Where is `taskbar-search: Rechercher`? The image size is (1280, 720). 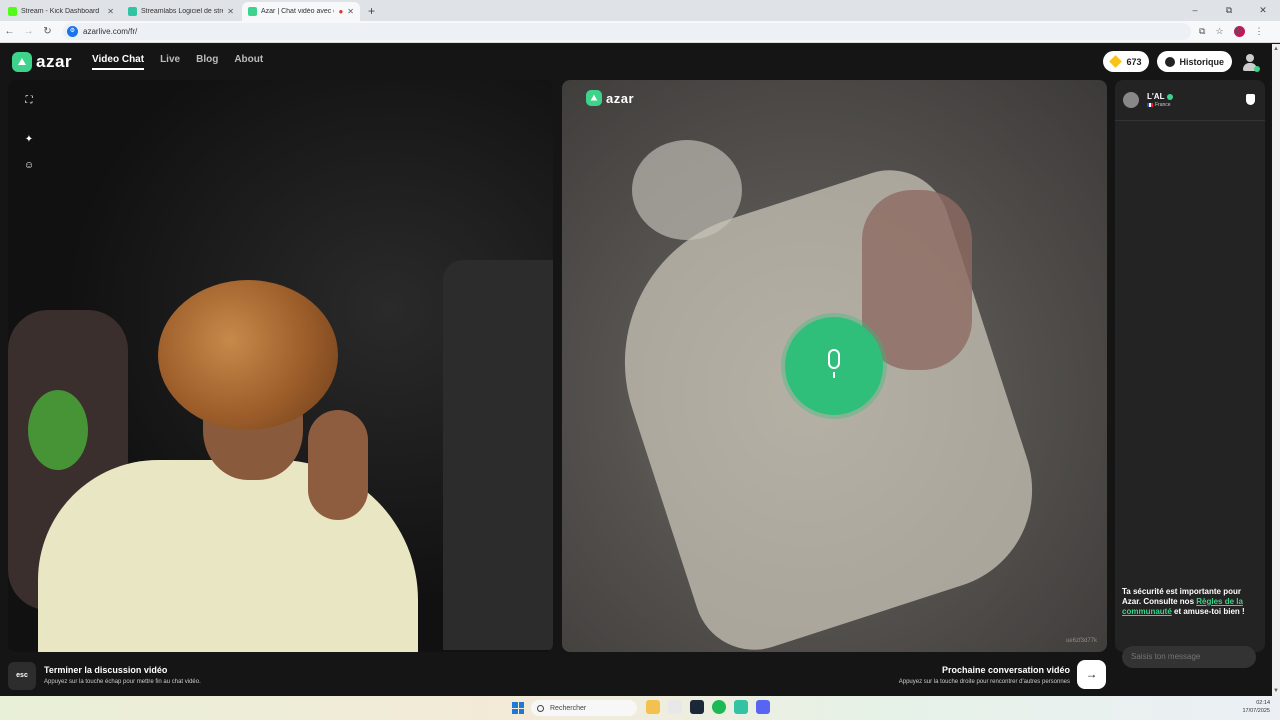
taskbar-search: Rechercher is located at coordinates (584, 708).